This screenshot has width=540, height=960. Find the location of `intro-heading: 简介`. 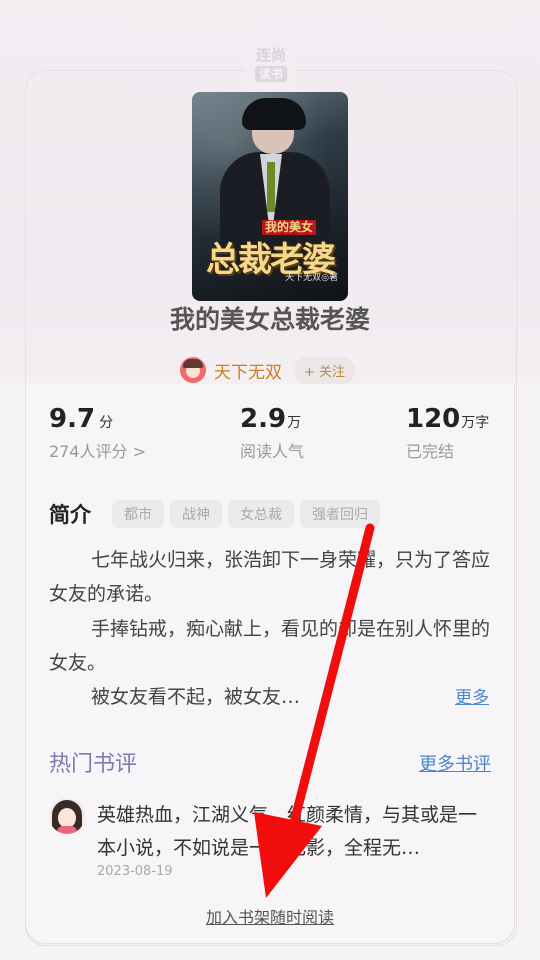

intro-heading: 简介 is located at coordinates (70, 515).